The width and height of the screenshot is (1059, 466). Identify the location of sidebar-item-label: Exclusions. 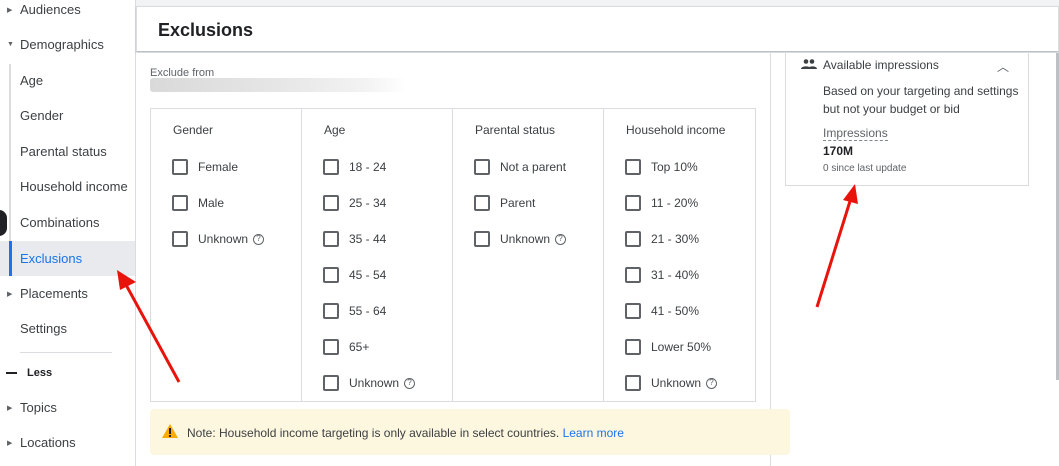
(51, 258).